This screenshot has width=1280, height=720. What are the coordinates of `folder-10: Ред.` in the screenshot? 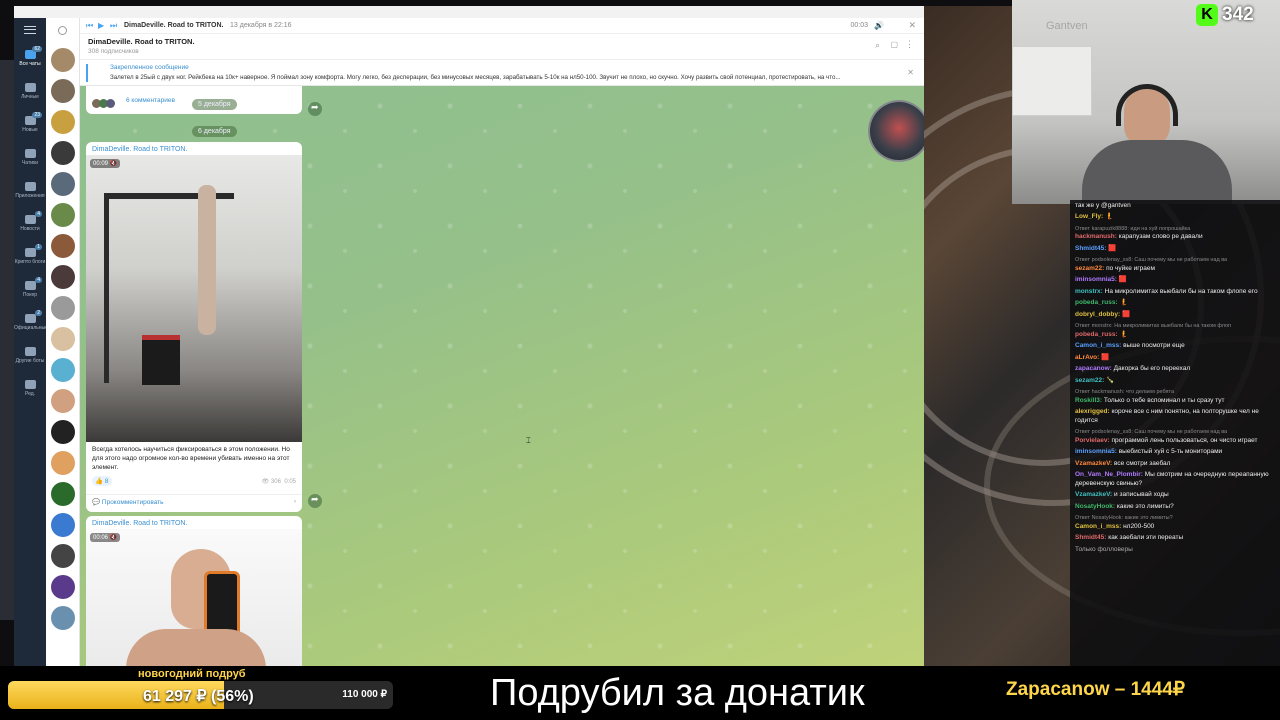 It's located at (30, 388).